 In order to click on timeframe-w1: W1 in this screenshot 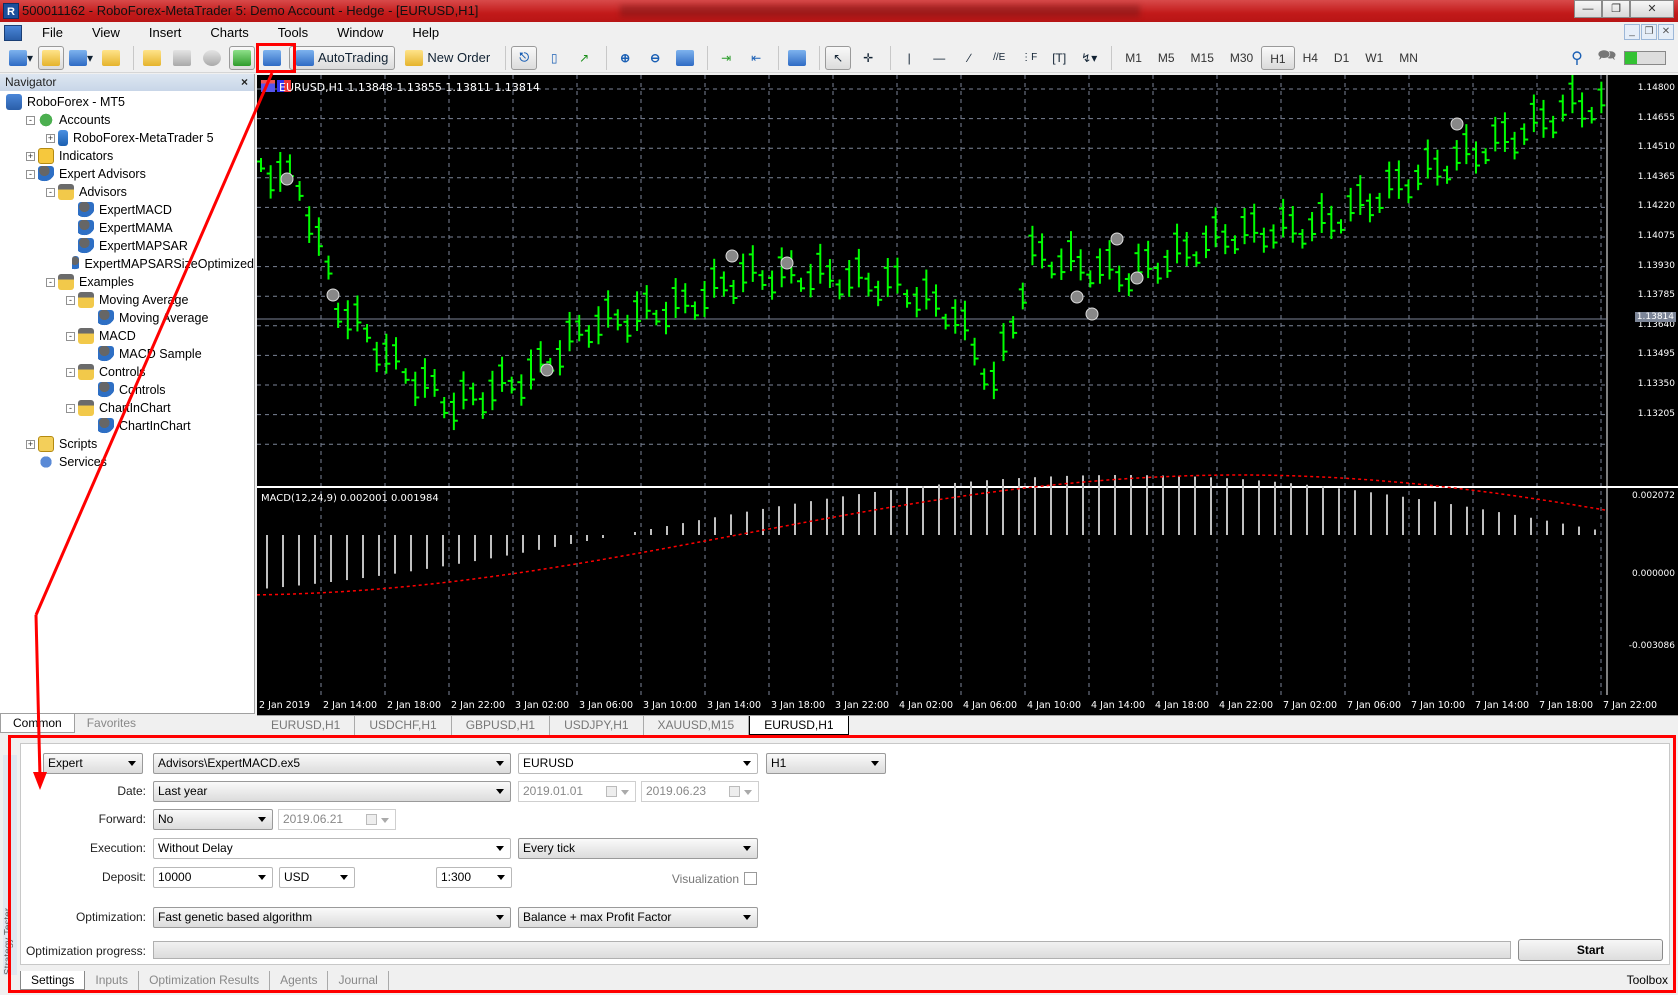, I will do `click(1374, 58)`.